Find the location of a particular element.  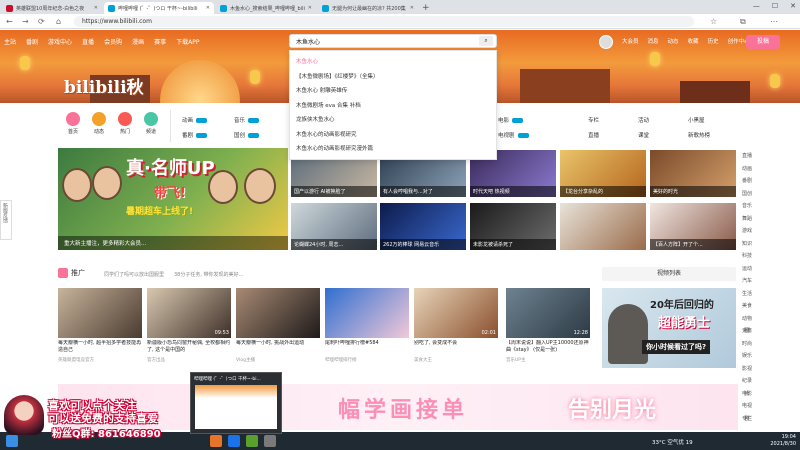

suggestion-item: 龙族侠木鱼水心 is located at coordinates (393, 120).